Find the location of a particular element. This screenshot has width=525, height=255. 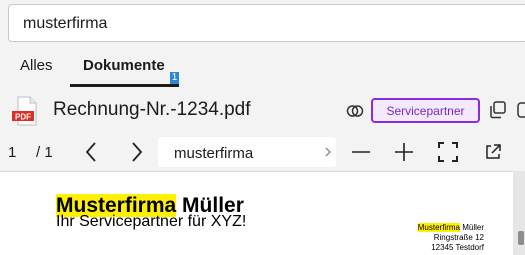

search-bar is located at coordinates (266, 23).